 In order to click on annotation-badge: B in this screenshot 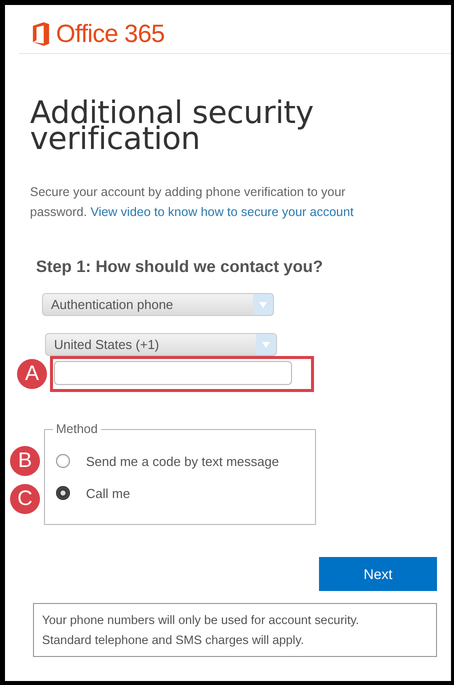, I will do `click(25, 461)`.